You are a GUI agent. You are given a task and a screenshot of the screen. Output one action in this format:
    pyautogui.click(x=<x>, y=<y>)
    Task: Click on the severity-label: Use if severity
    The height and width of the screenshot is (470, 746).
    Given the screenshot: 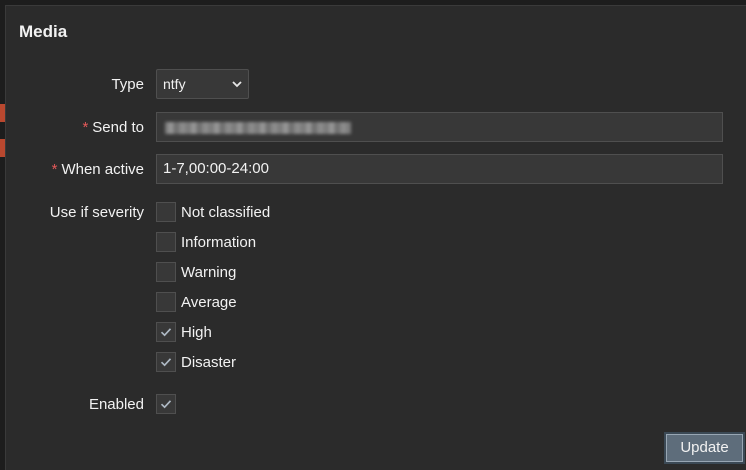 What is the action you would take?
    pyautogui.click(x=96, y=212)
    